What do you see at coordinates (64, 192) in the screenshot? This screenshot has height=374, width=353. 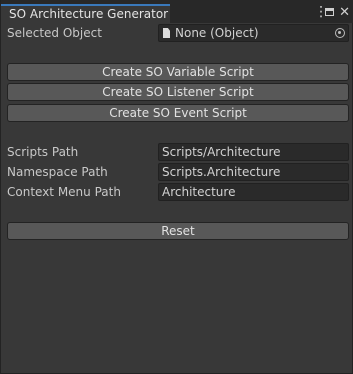 I see `context-menu-path-label: Context Menu Path` at bounding box center [64, 192].